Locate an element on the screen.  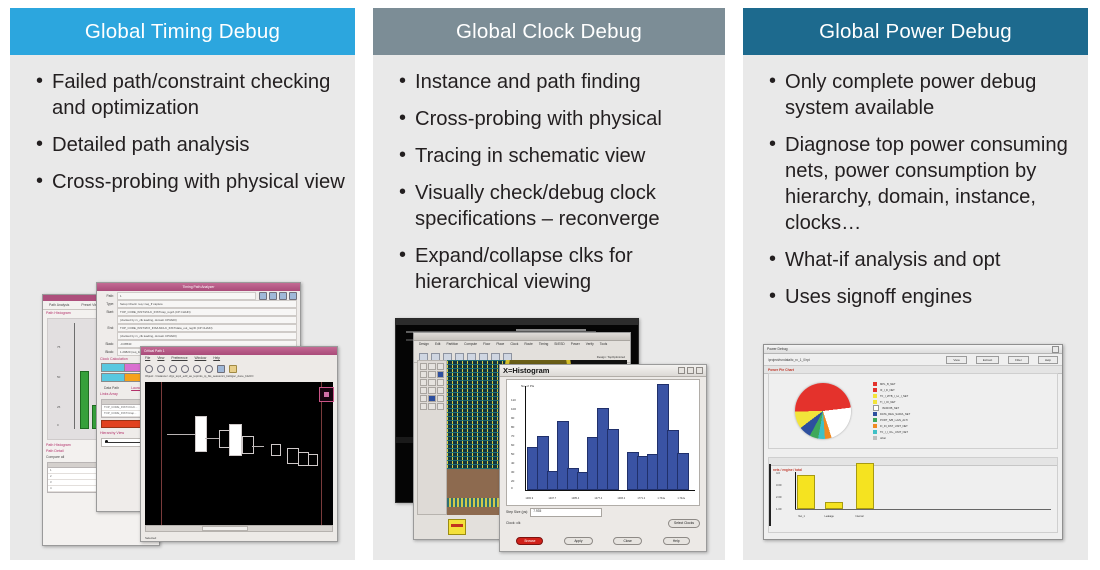
prev-path-icon is located at coordinates (273, 295).